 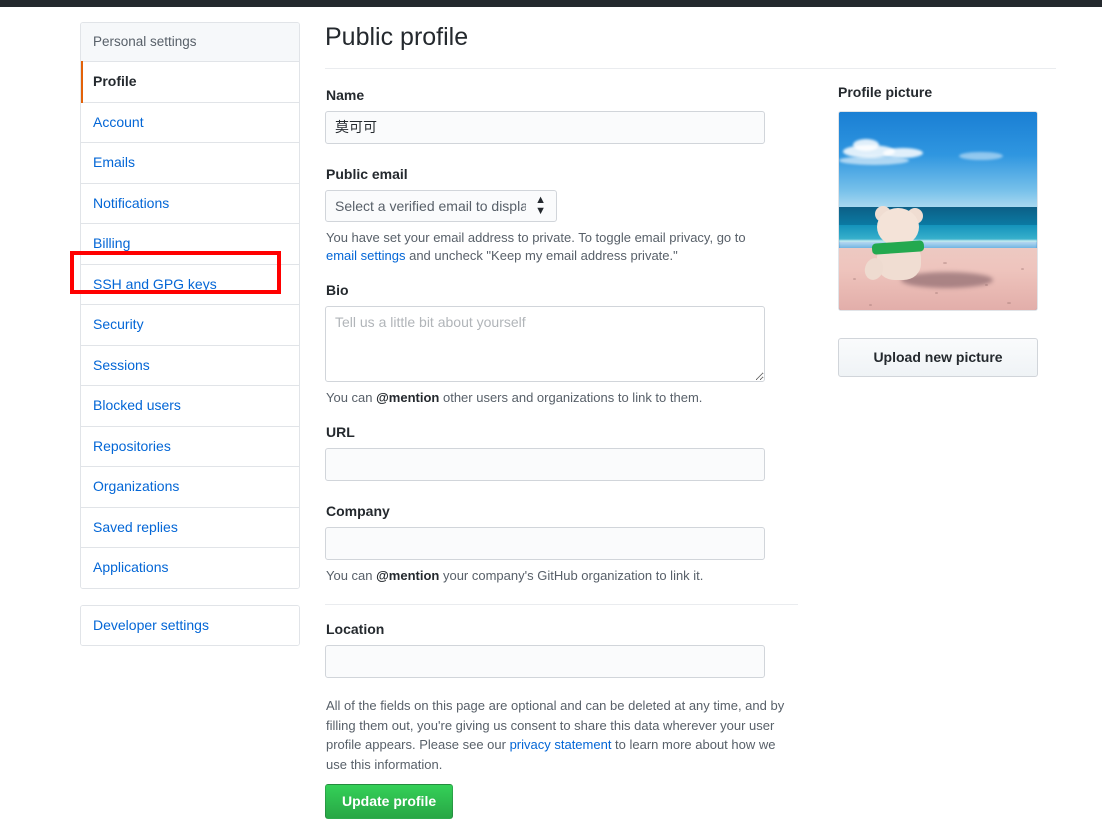 I want to click on title-divider, so click(x=690, y=68).